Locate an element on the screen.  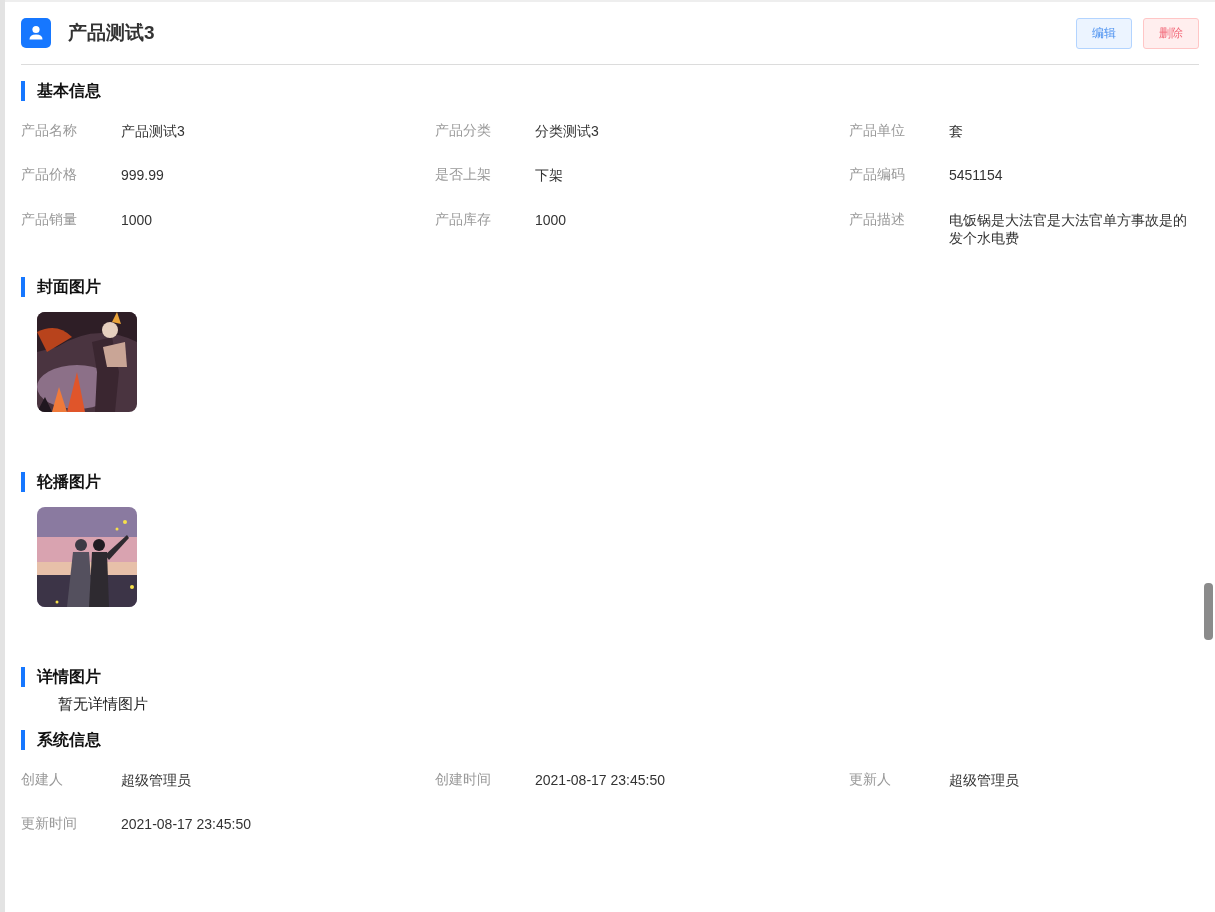
section-title: 封面图片 is located at coordinates (610, 287).